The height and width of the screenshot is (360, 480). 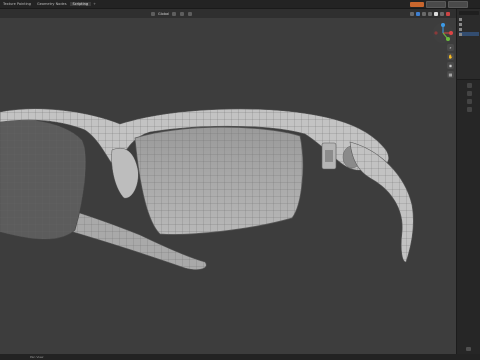 What do you see at coordinates (382, 202) in the screenshot?
I see `near-temple-wireframe` at bounding box center [382, 202].